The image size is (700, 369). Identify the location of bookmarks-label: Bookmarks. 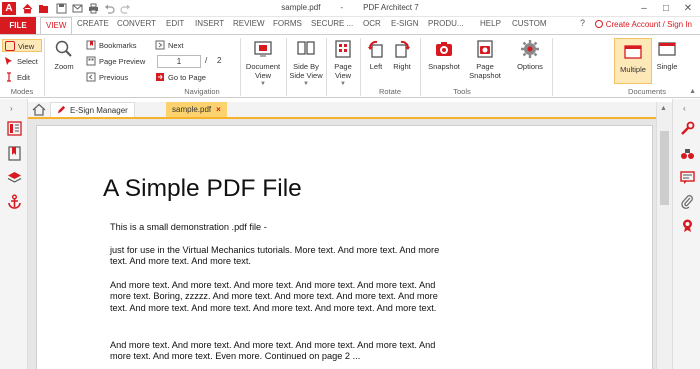
(118, 45).